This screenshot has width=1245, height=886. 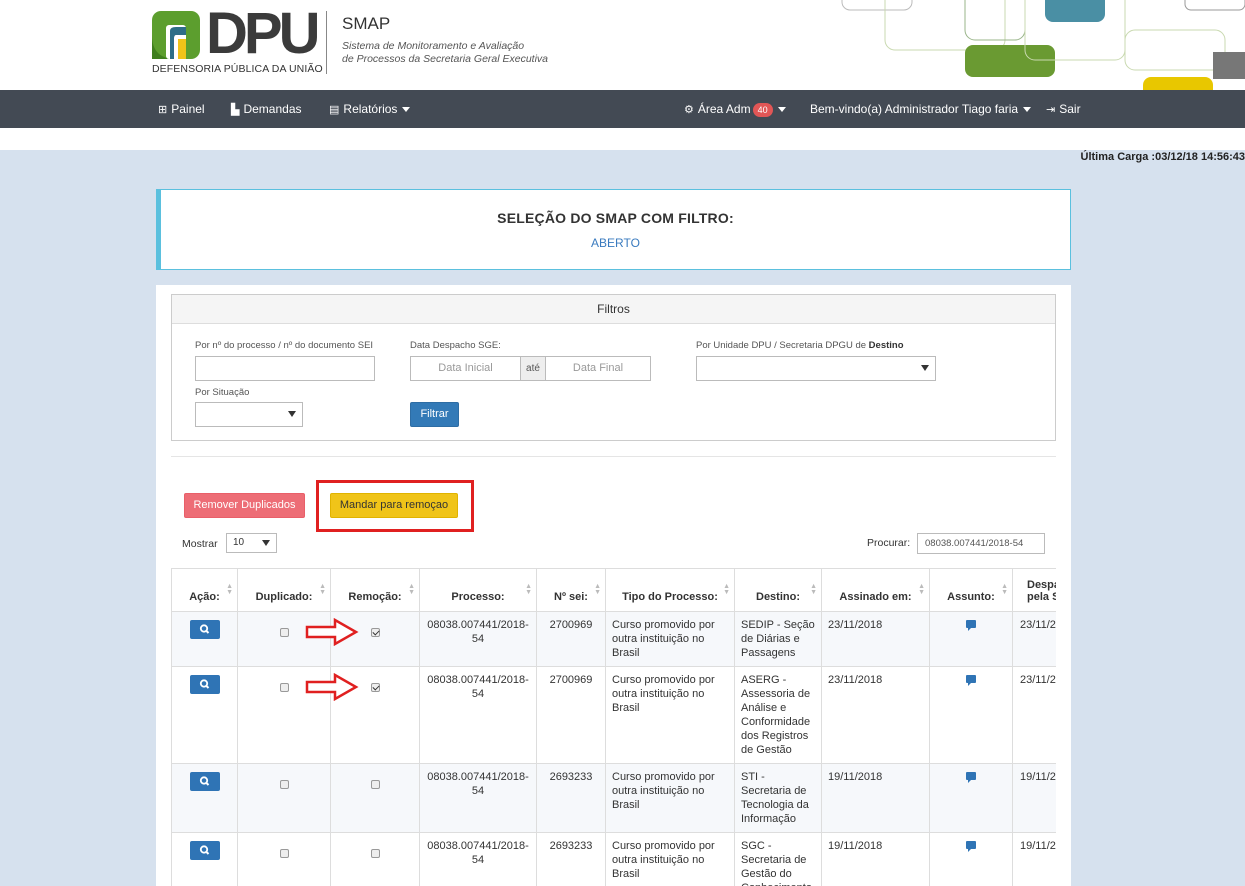 What do you see at coordinates (478, 590) in the screenshot?
I see `col-processo: Processo: ▲ ▼` at bounding box center [478, 590].